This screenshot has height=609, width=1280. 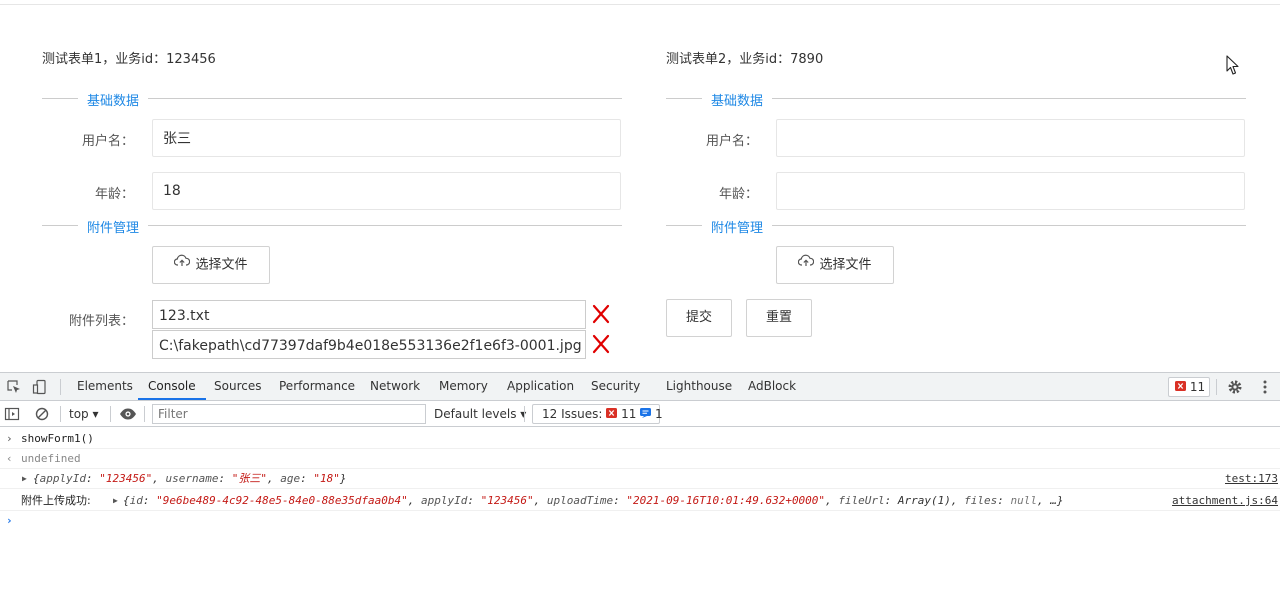 I want to click on tab-lighthouse: Lighthouse, so click(x=699, y=386).